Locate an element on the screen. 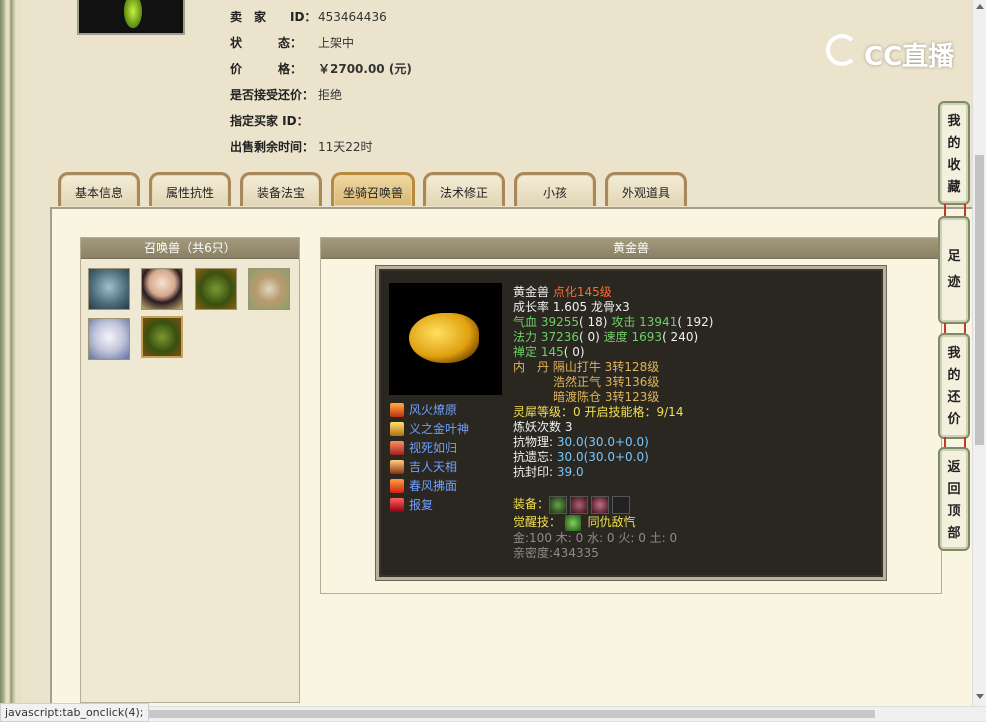 Image resolution: width=986 pixels, height=722 pixels. neidan-item: 浩然正气 3转136级 is located at coordinates (606, 382).